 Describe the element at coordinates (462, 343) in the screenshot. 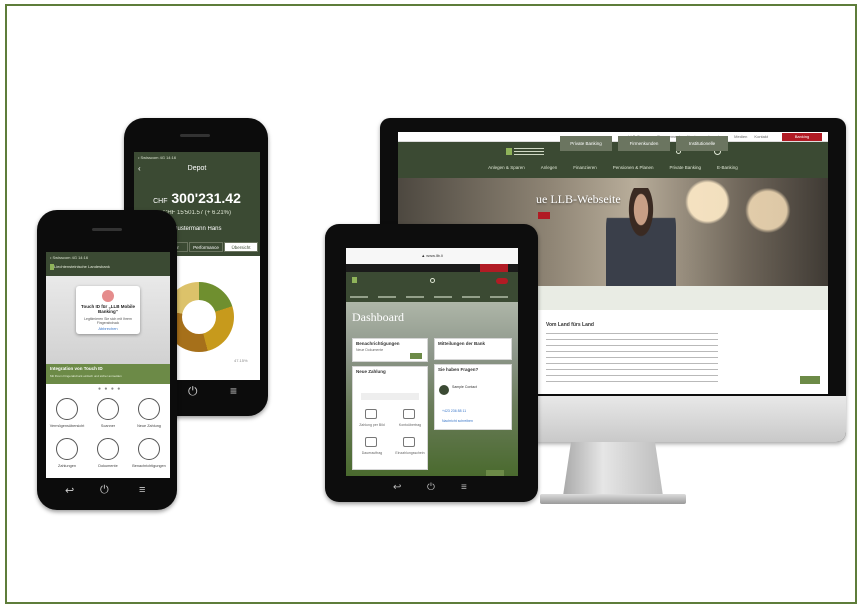

I see `card-title: Mitteilungen der Bank` at that location.